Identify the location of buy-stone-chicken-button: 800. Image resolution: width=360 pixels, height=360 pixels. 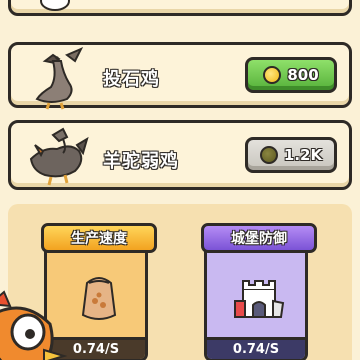
(291, 75).